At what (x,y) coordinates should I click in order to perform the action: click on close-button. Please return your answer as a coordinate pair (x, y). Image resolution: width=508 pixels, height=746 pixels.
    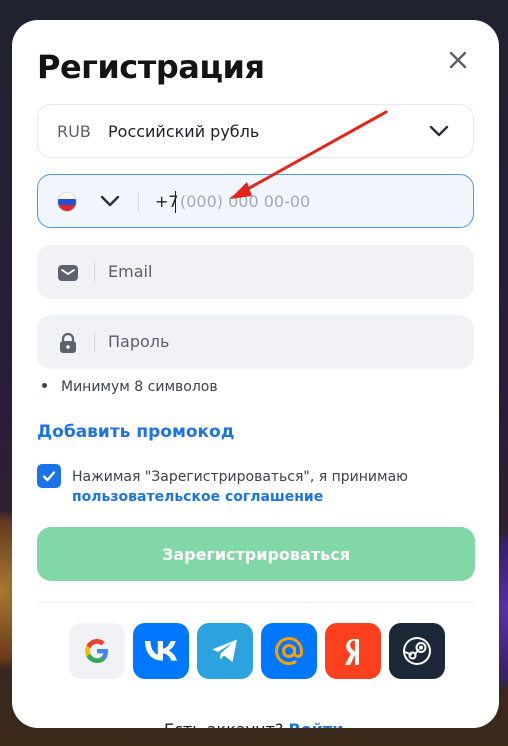
    Looking at the image, I should click on (458, 60).